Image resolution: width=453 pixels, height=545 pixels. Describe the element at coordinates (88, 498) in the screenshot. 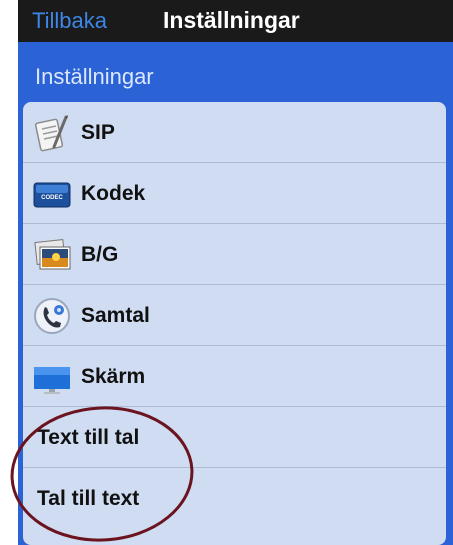

I see `settings-item-label: Tal till text` at that location.